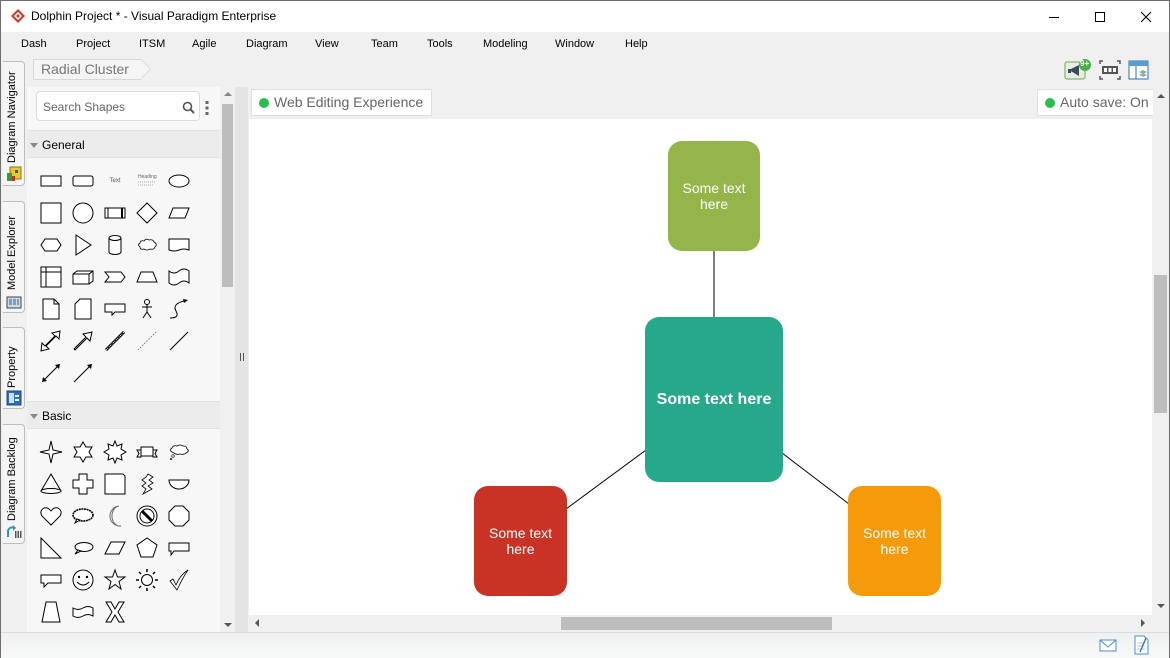  What do you see at coordinates (92, 69) in the screenshot?
I see `breadcrumb: Radial Cluster` at bounding box center [92, 69].